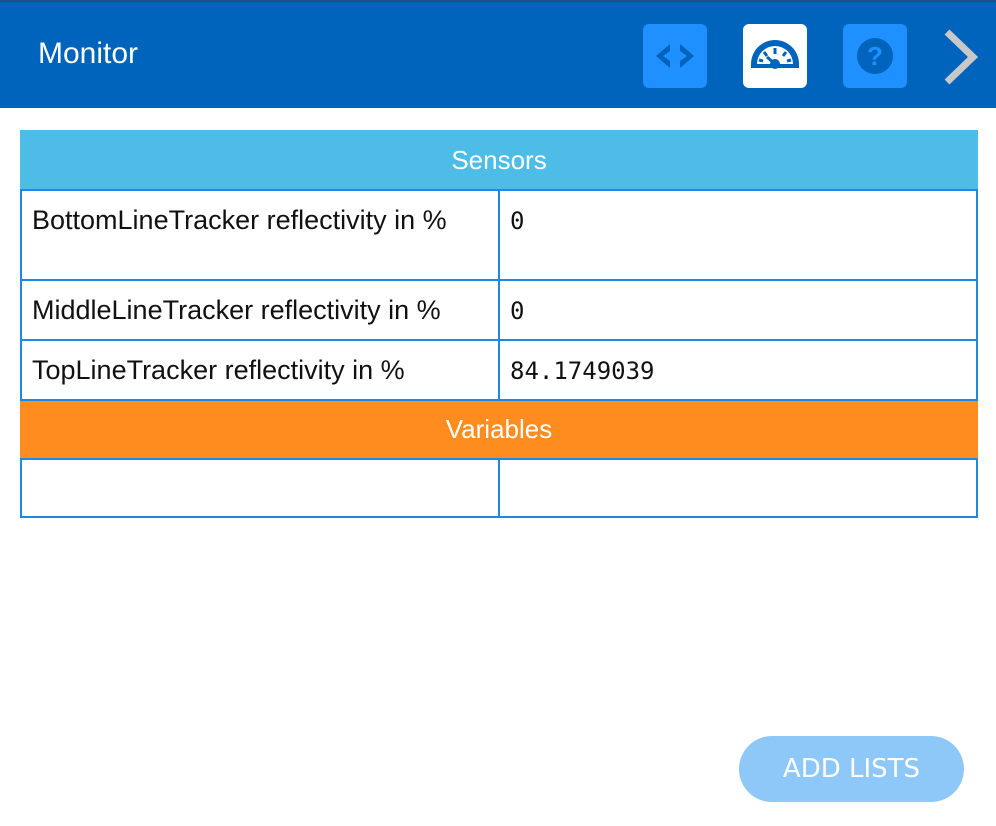 The height and width of the screenshot is (826, 996). I want to click on page-title: Monitor, so click(88, 53).